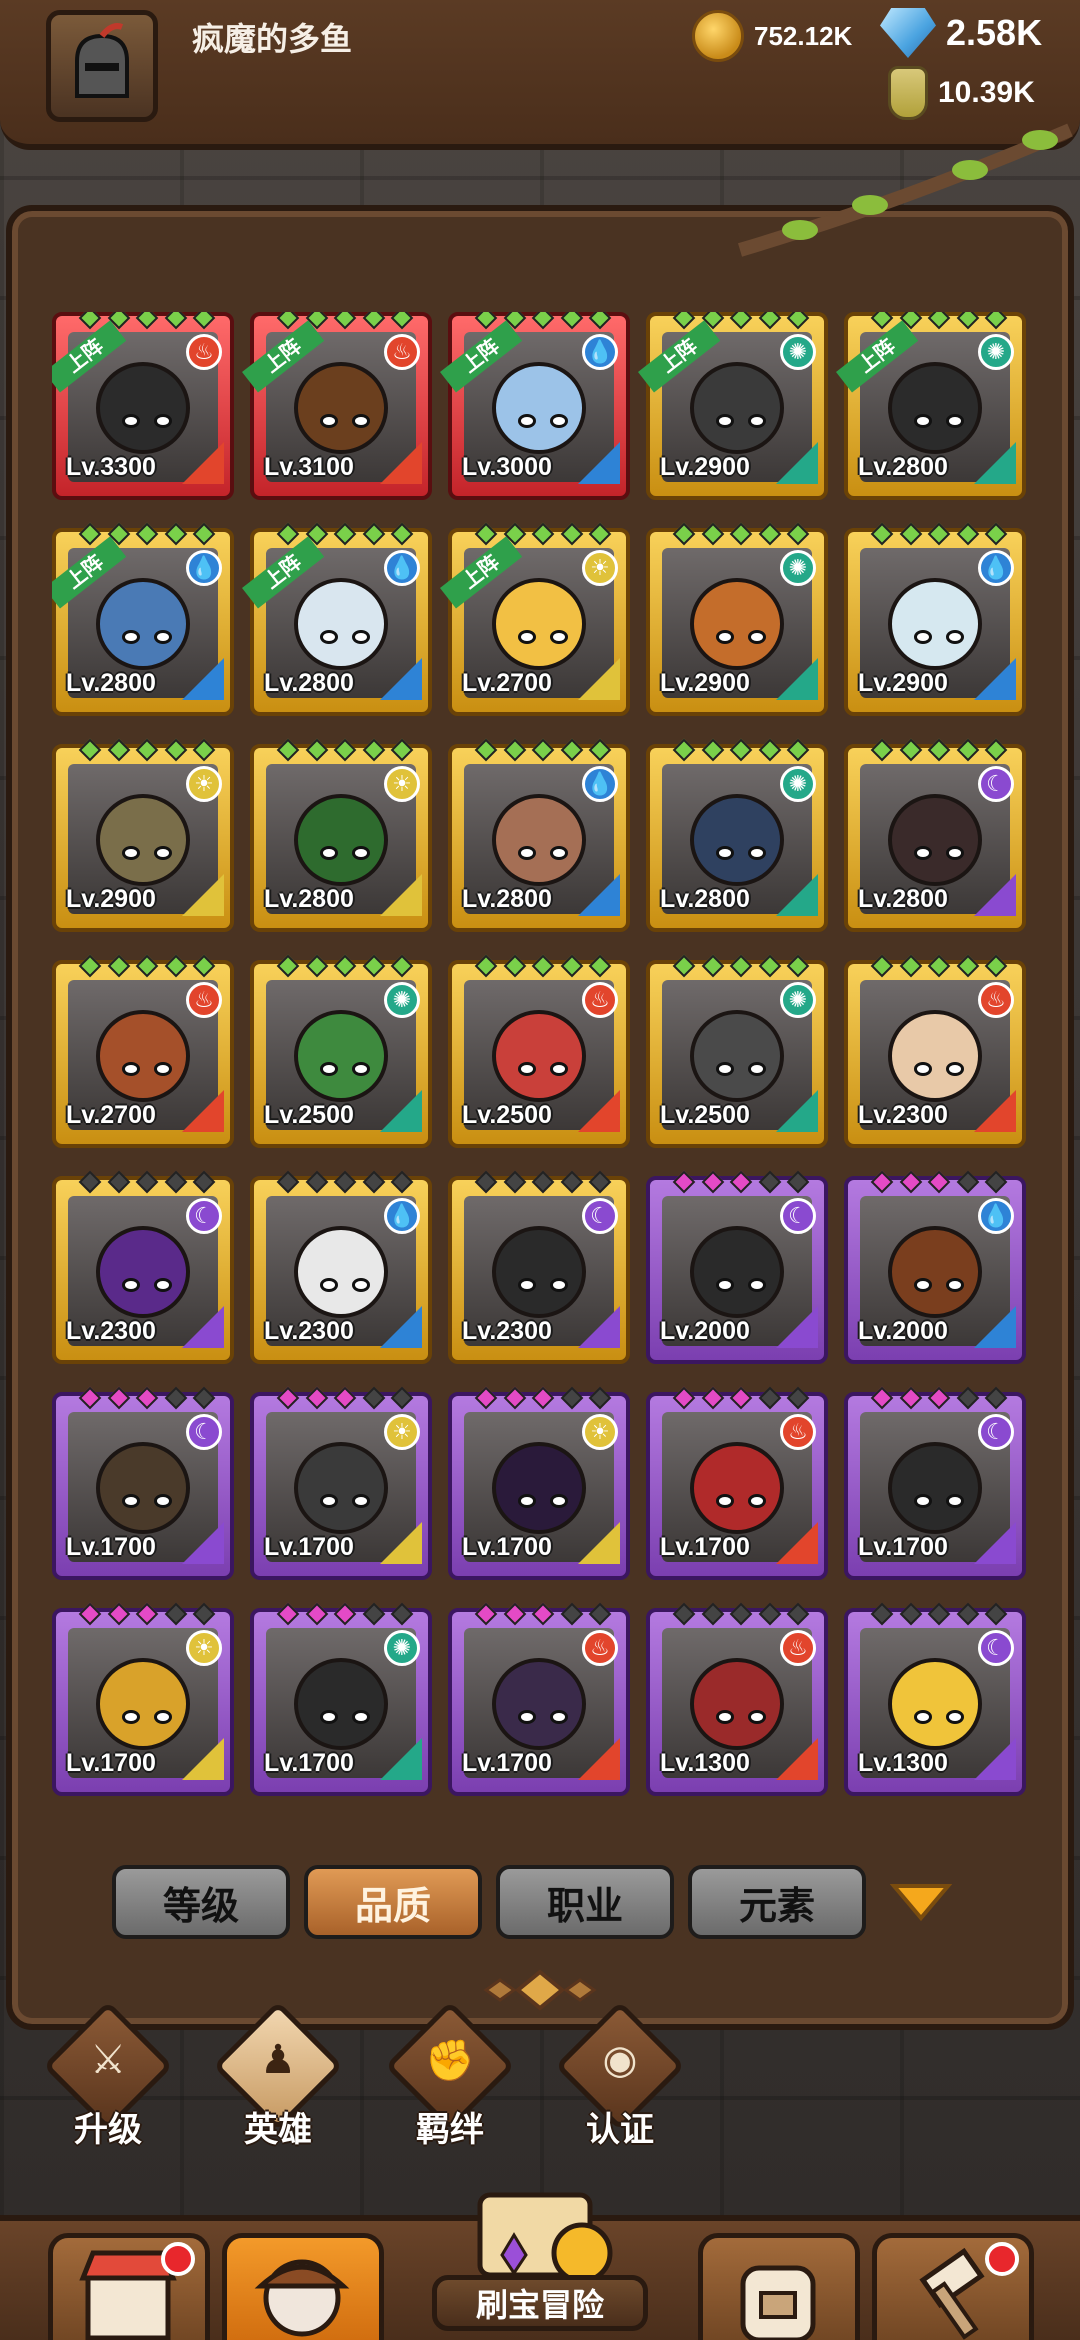  What do you see at coordinates (935, 619) in the screenshot?
I see `hero-card: 💧 Lv.2900` at bounding box center [935, 619].